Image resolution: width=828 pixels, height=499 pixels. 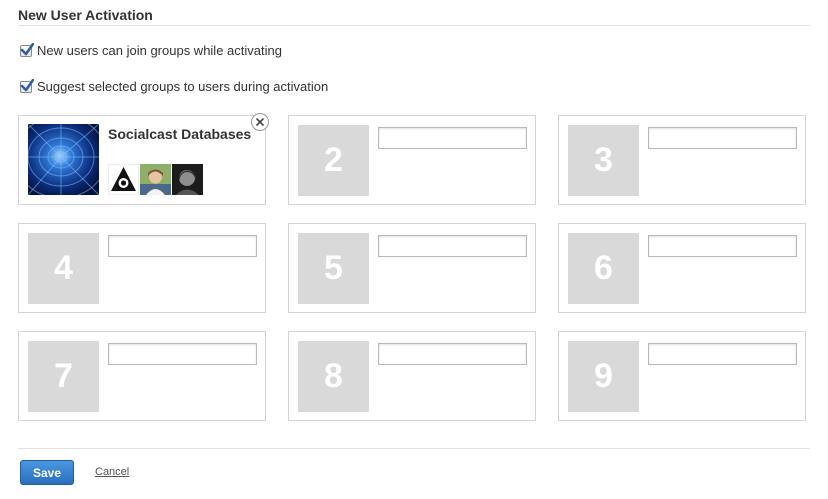 What do you see at coordinates (63, 268) in the screenshot?
I see `slot-number-placeholder: 4` at bounding box center [63, 268].